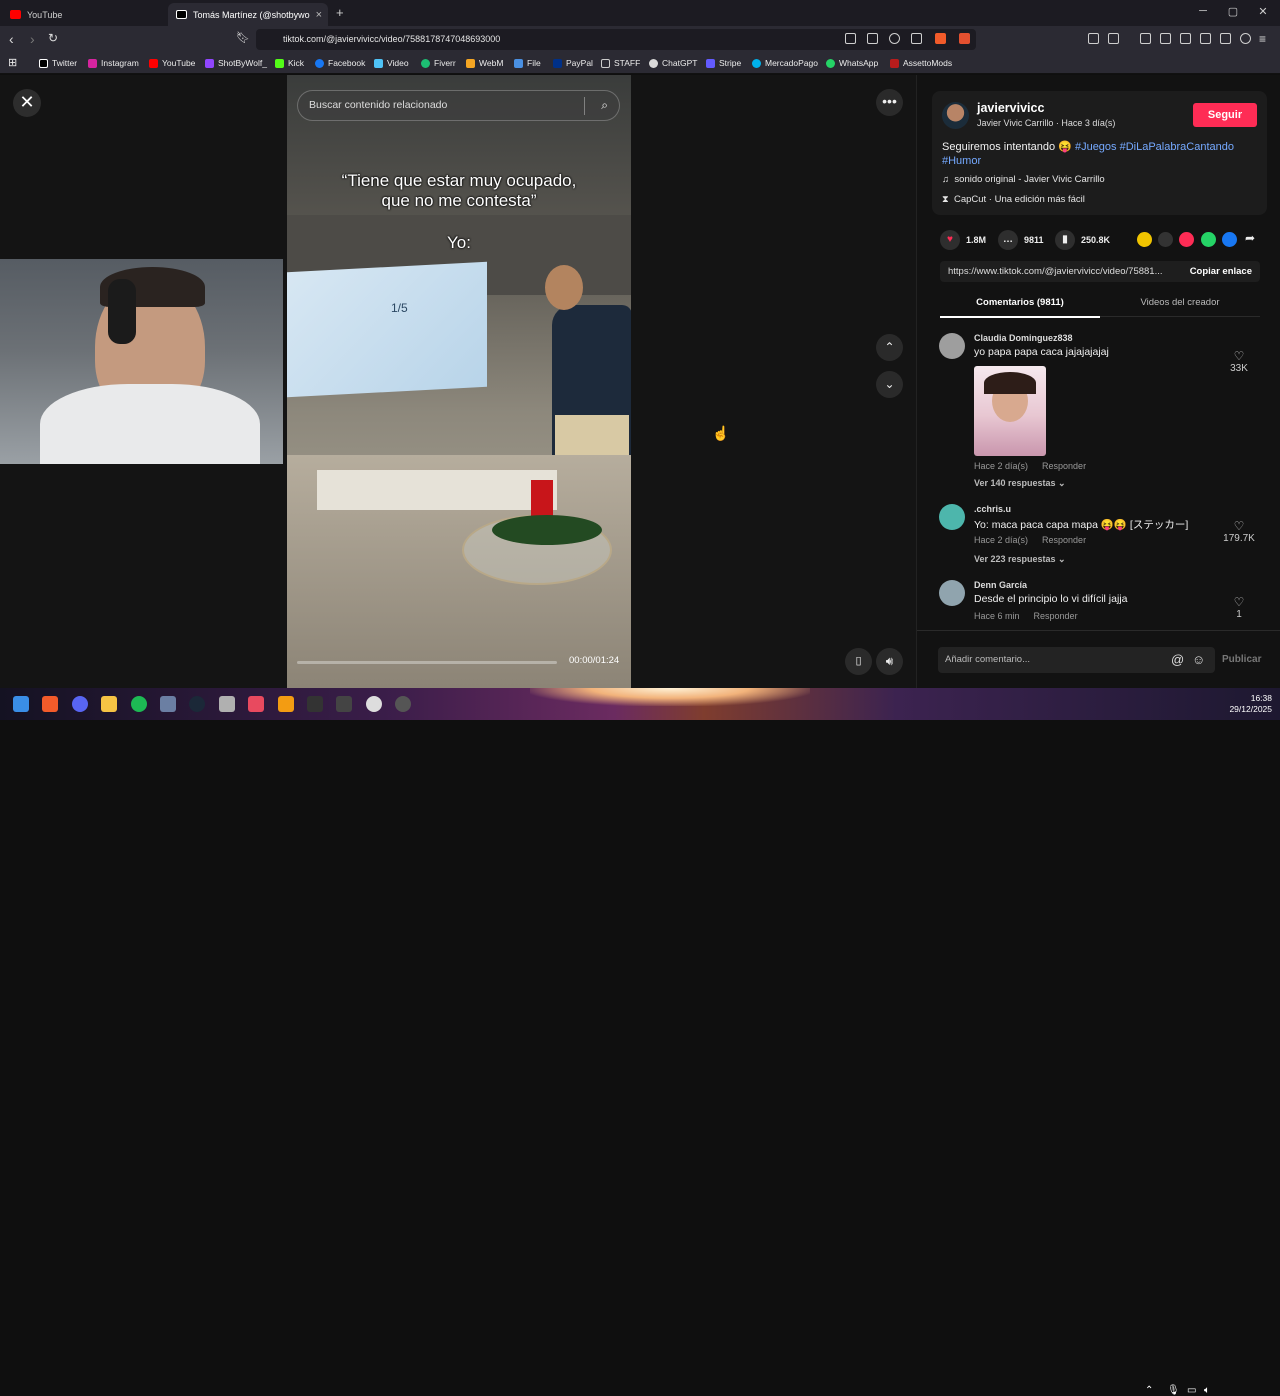  What do you see at coordinates (964, 38) in the screenshot?
I see `brave-rewards-icon` at bounding box center [964, 38].